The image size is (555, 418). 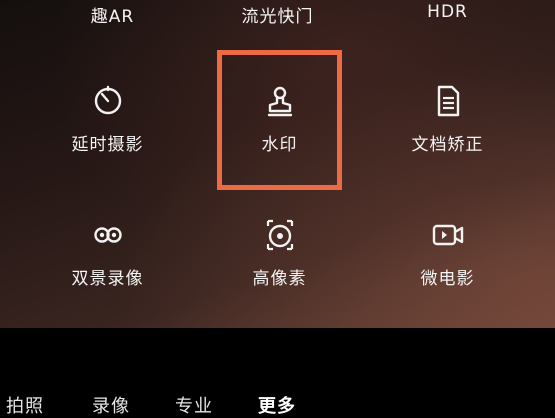 I want to click on mode-micro-film: 微电影, so click(x=447, y=248).